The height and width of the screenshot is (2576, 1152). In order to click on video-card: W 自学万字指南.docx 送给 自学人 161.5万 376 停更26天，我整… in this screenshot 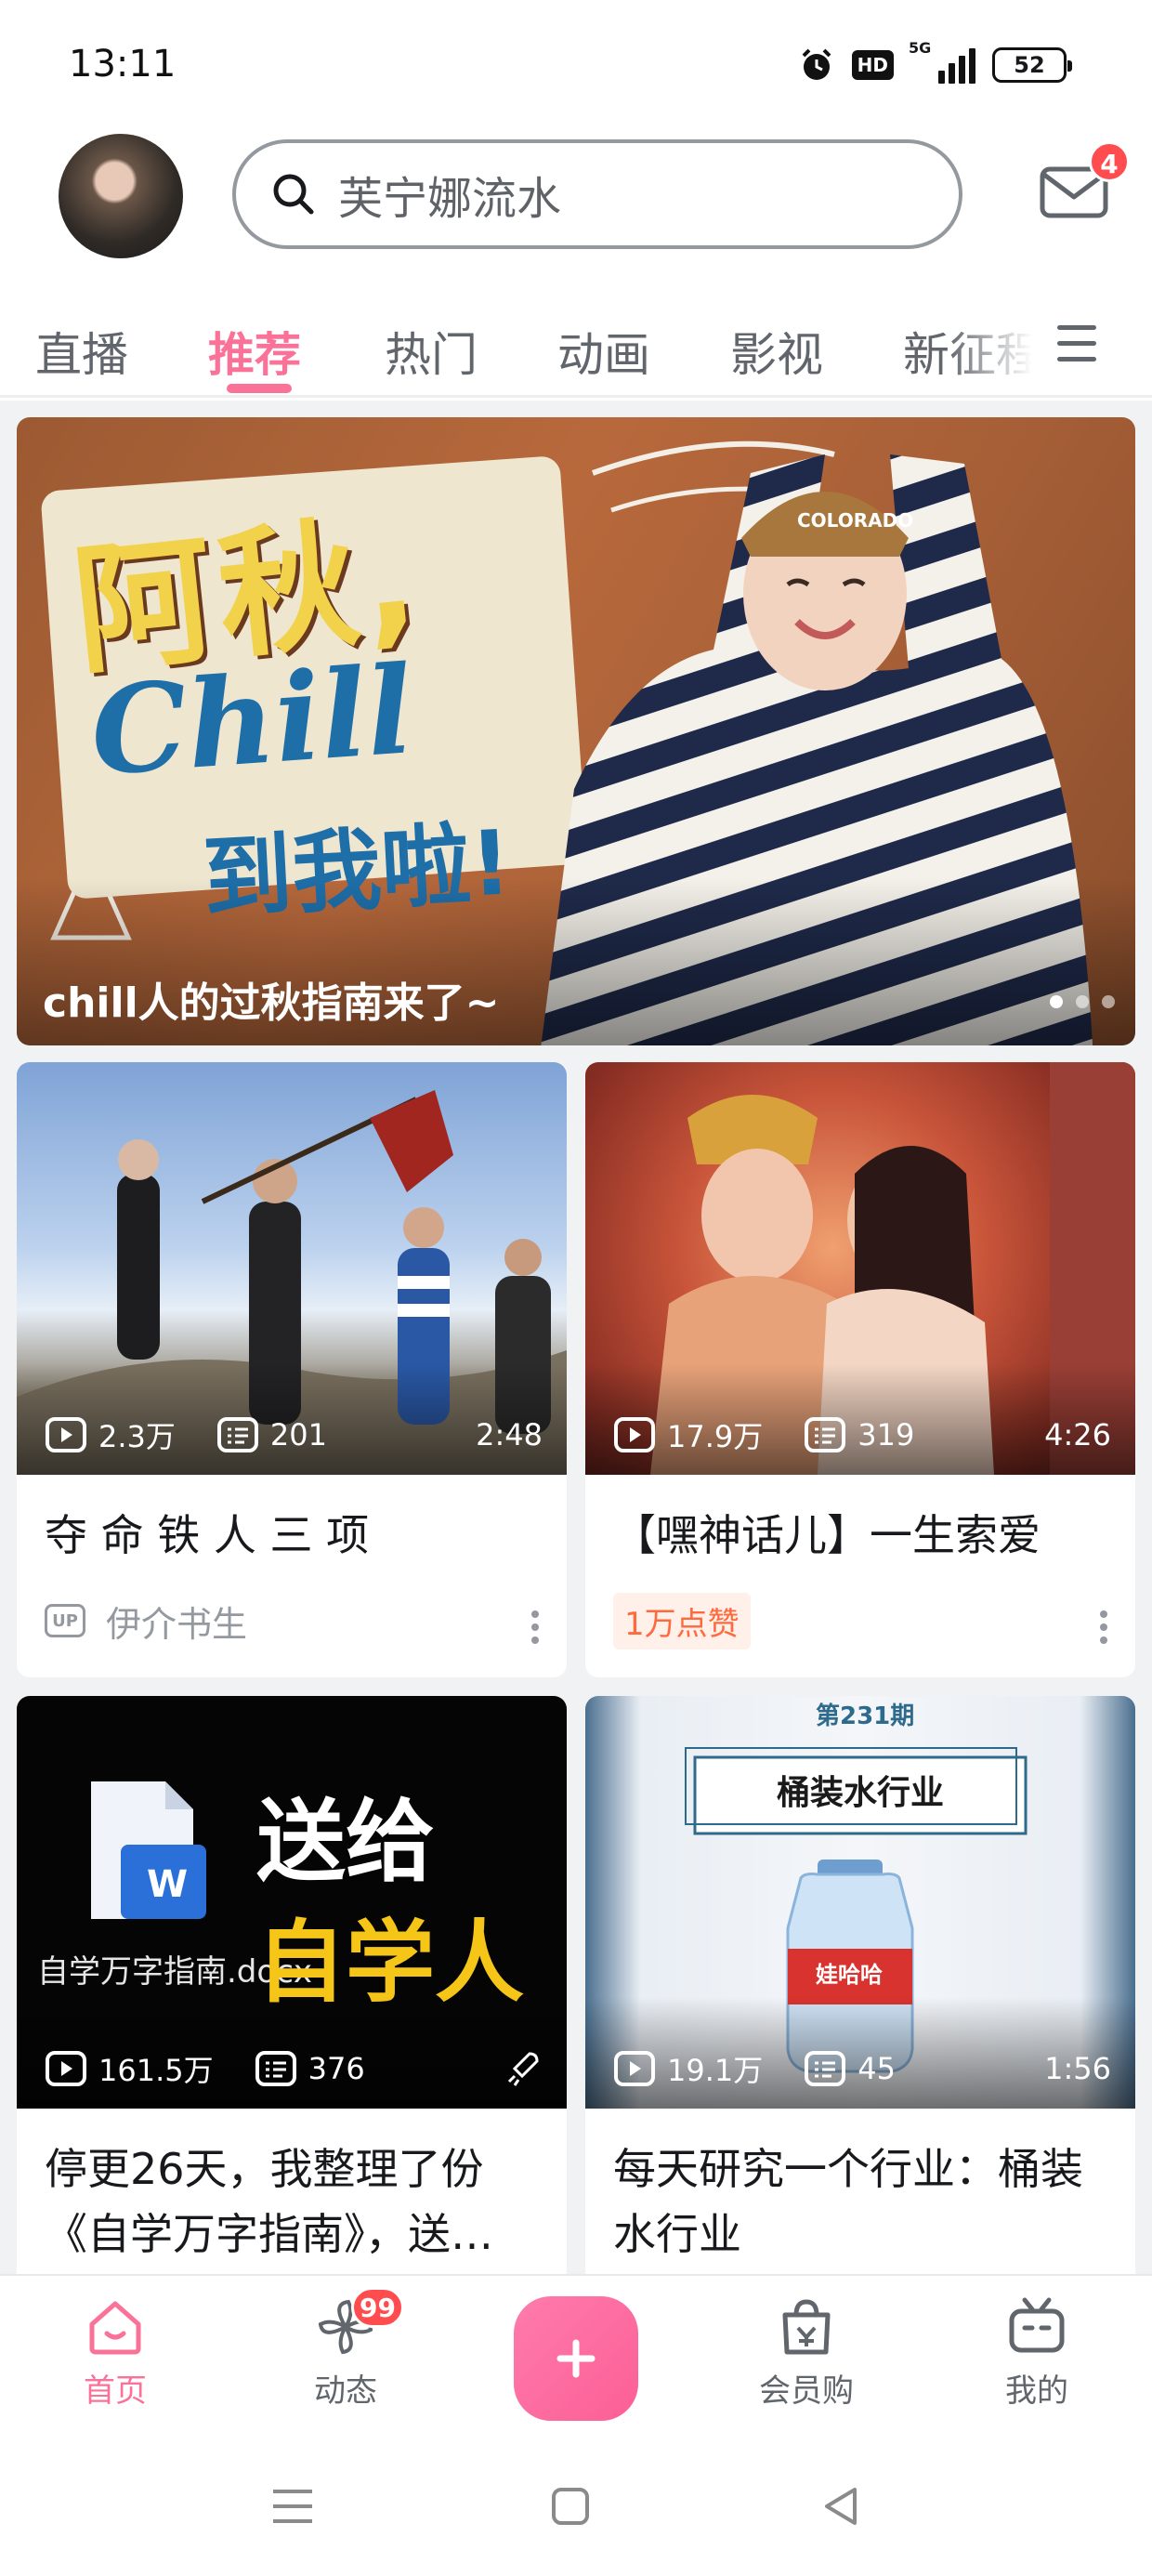, I will do `click(292, 1985)`.